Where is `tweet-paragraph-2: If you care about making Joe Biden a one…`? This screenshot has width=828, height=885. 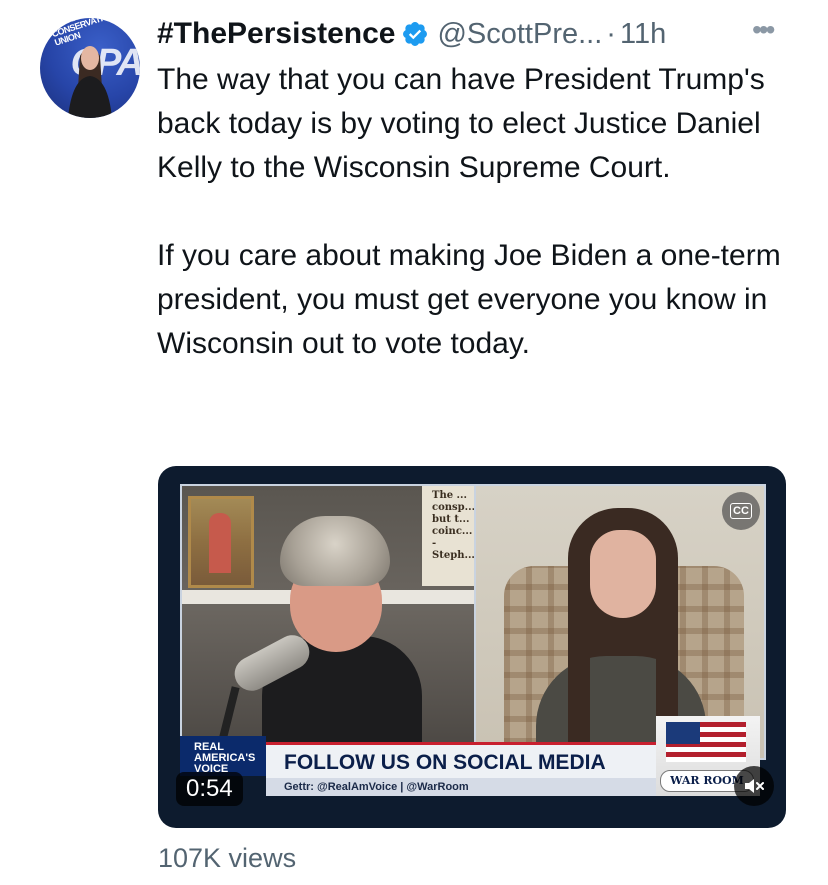
tweet-paragraph-2: If you care about making Joe Biden a one… is located at coordinates (469, 299).